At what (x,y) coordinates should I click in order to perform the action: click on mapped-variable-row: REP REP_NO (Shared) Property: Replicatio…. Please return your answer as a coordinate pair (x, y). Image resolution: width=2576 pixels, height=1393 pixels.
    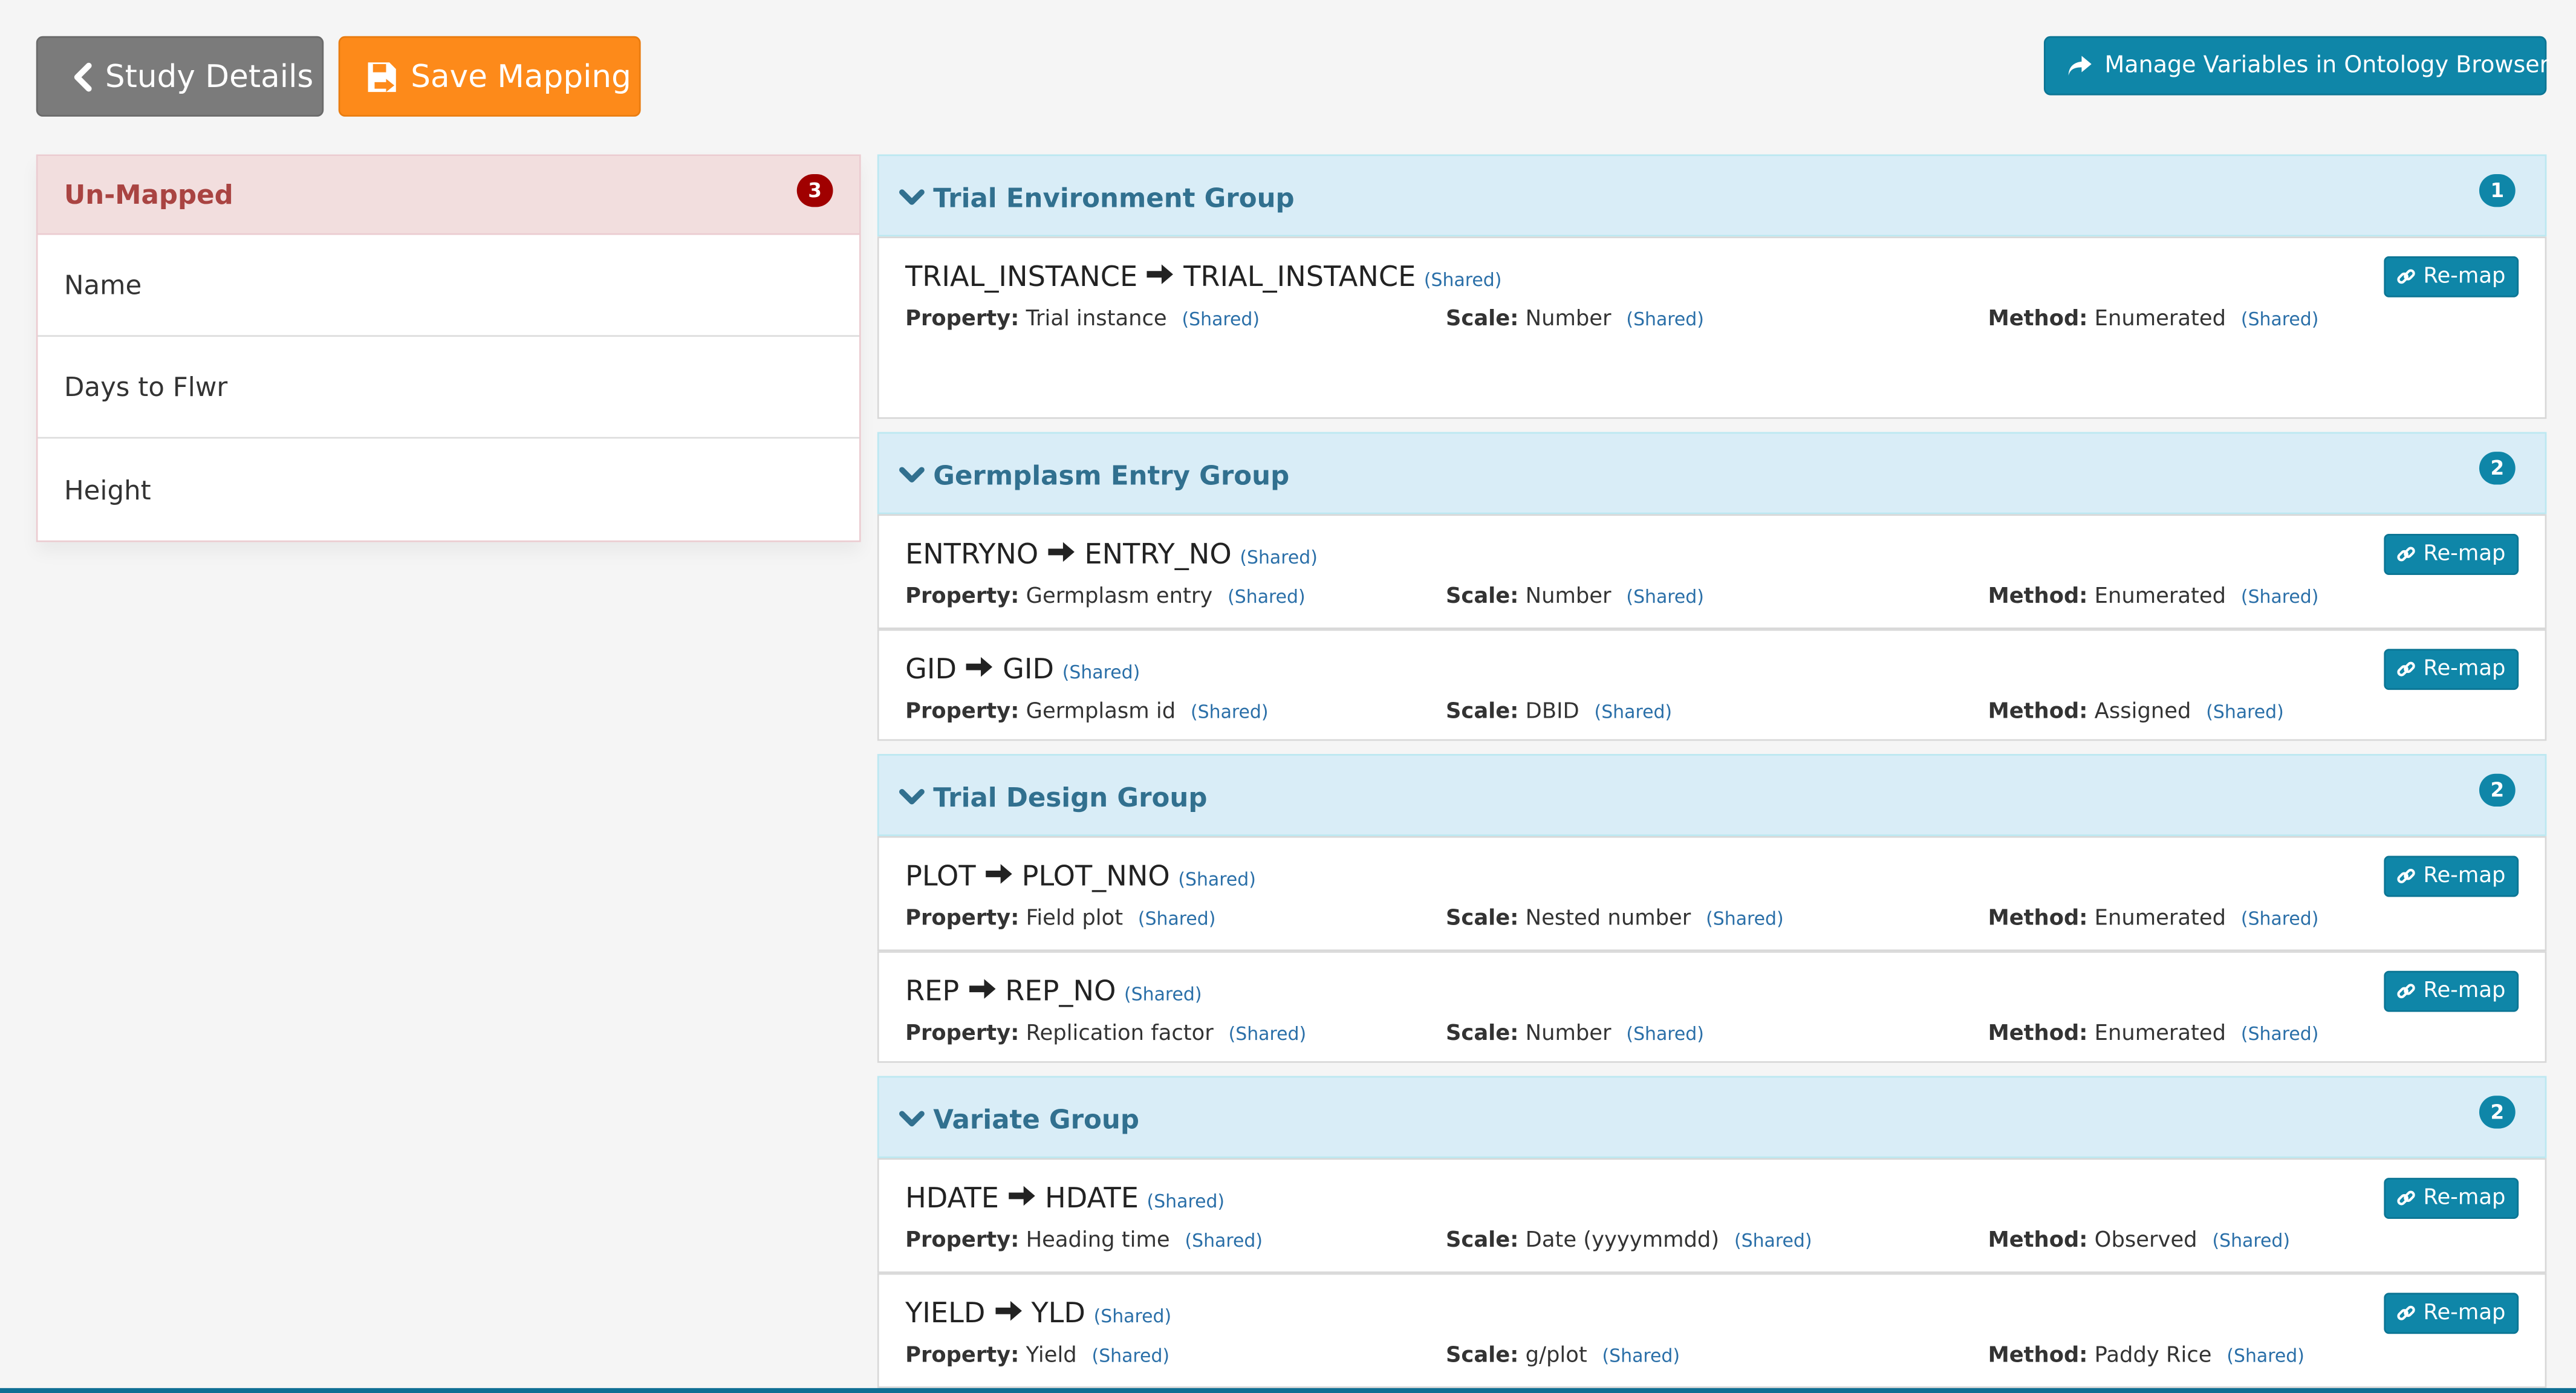
    Looking at the image, I should click on (1712, 1007).